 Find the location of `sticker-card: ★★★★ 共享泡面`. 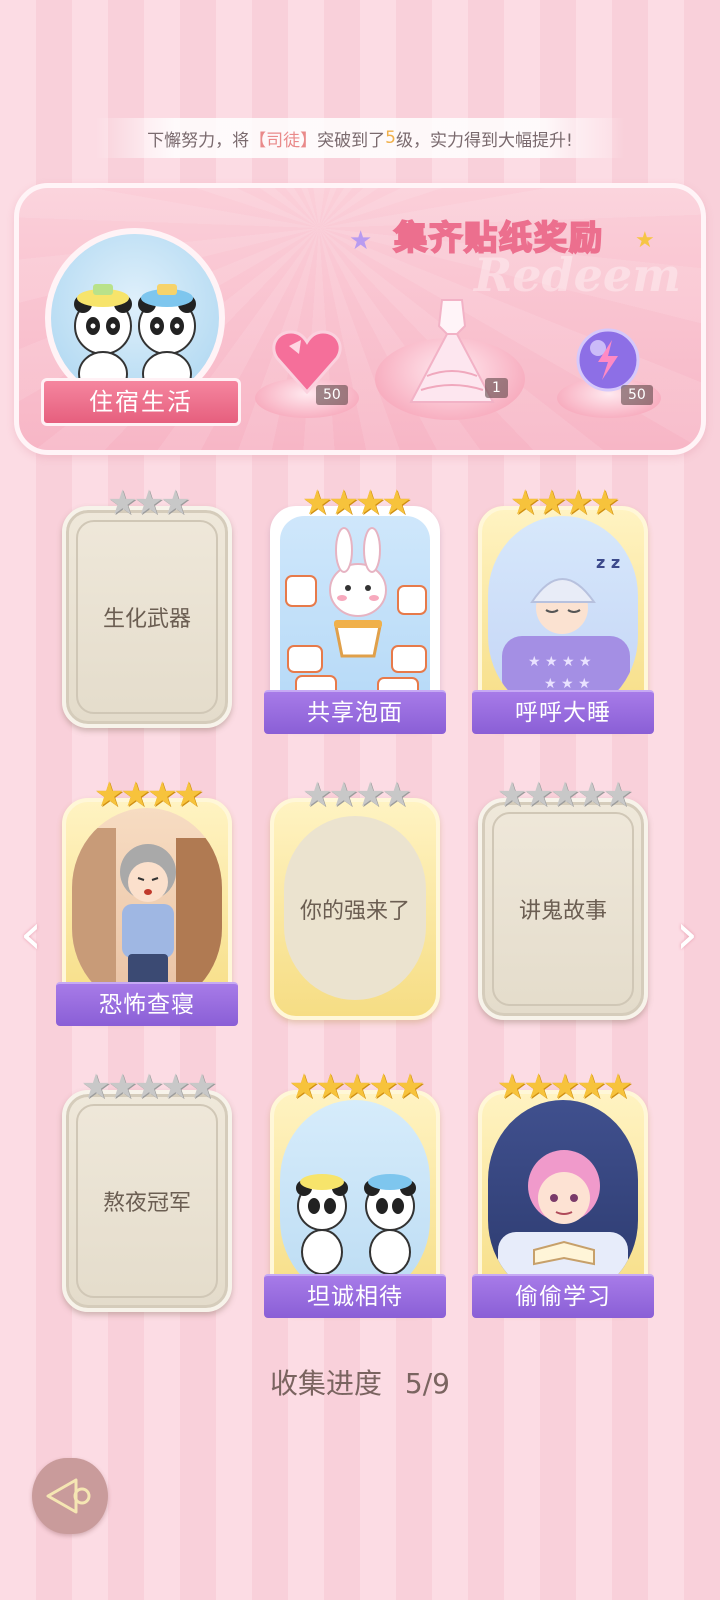

sticker-card: ★★★★ 共享泡面 is located at coordinates (355, 610).